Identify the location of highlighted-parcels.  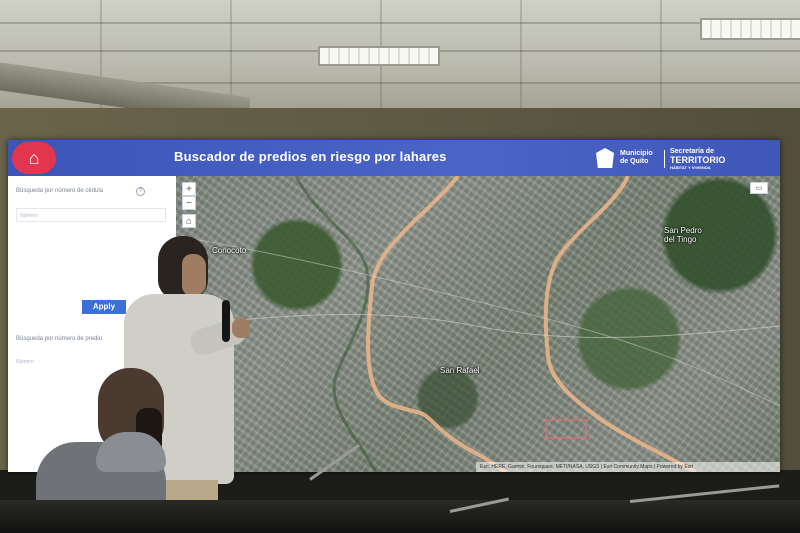
(566, 429).